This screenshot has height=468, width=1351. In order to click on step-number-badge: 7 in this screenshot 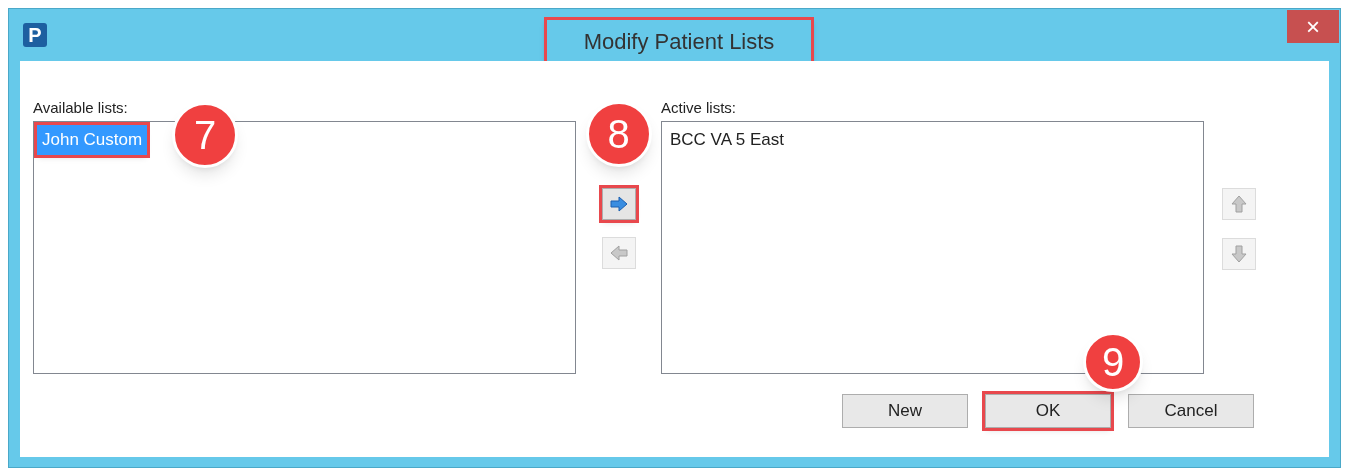, I will do `click(205, 135)`.